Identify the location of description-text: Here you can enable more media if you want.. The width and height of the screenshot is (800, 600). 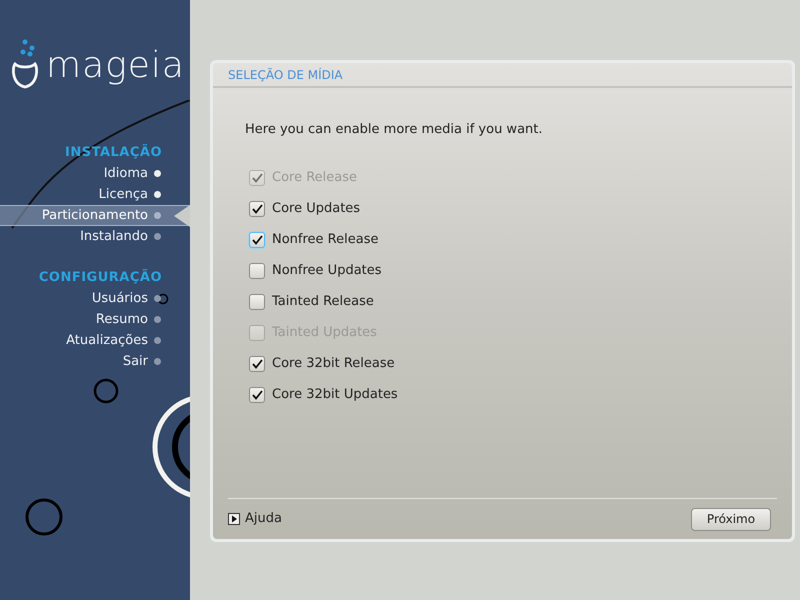
(394, 129).